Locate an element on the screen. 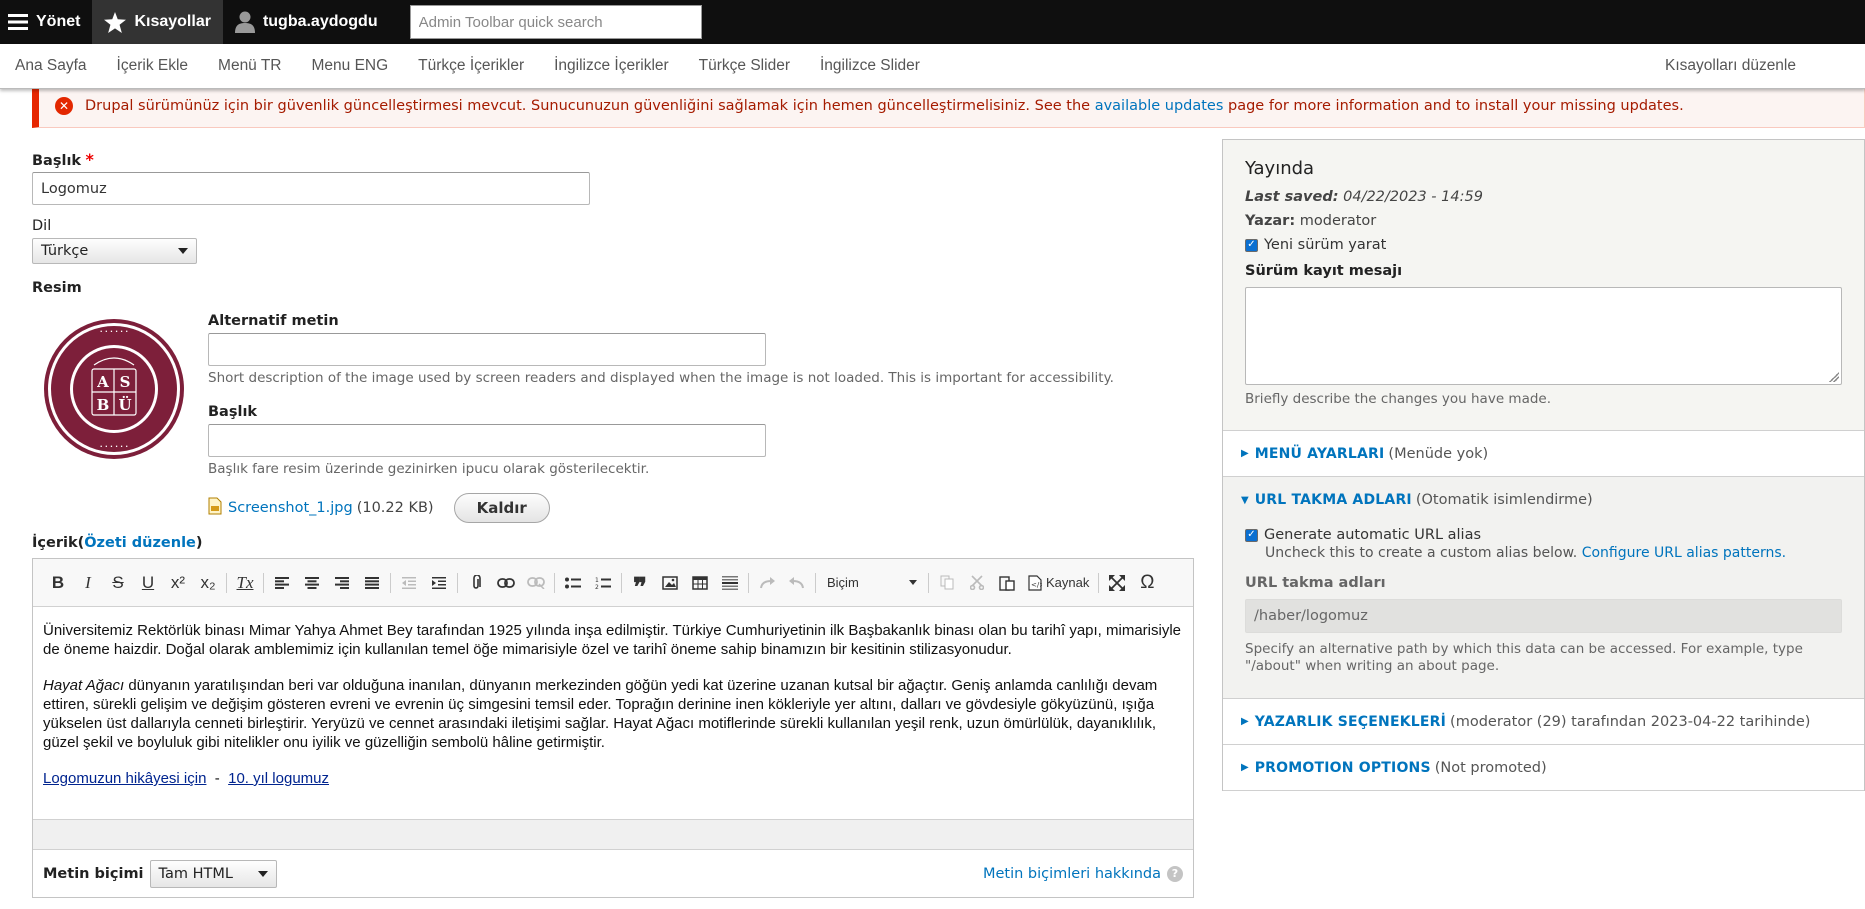 Image resolution: width=1865 pixels, height=909 pixels. language-field: Dil Türkçe is located at coordinates (114, 241).